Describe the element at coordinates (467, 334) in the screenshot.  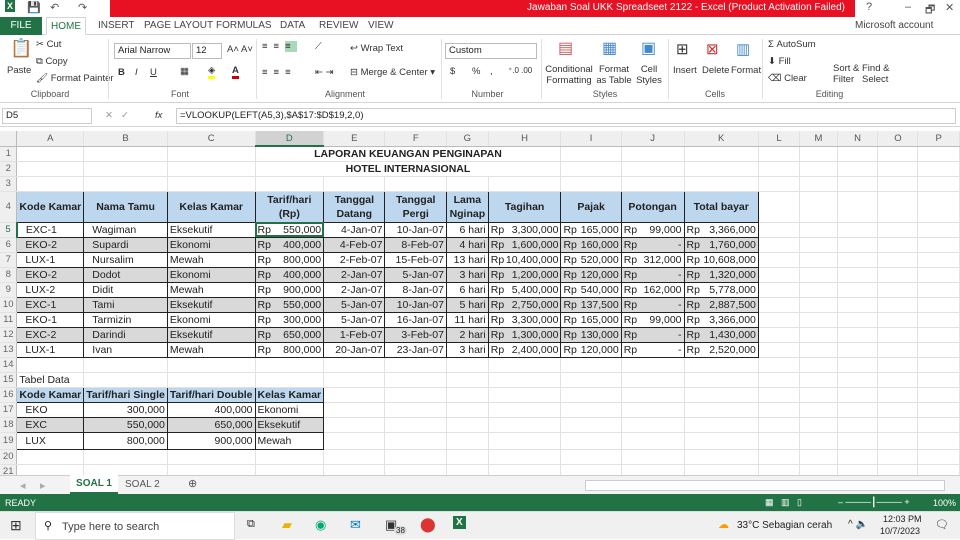
I see `stay-length: 2 hari` at that location.